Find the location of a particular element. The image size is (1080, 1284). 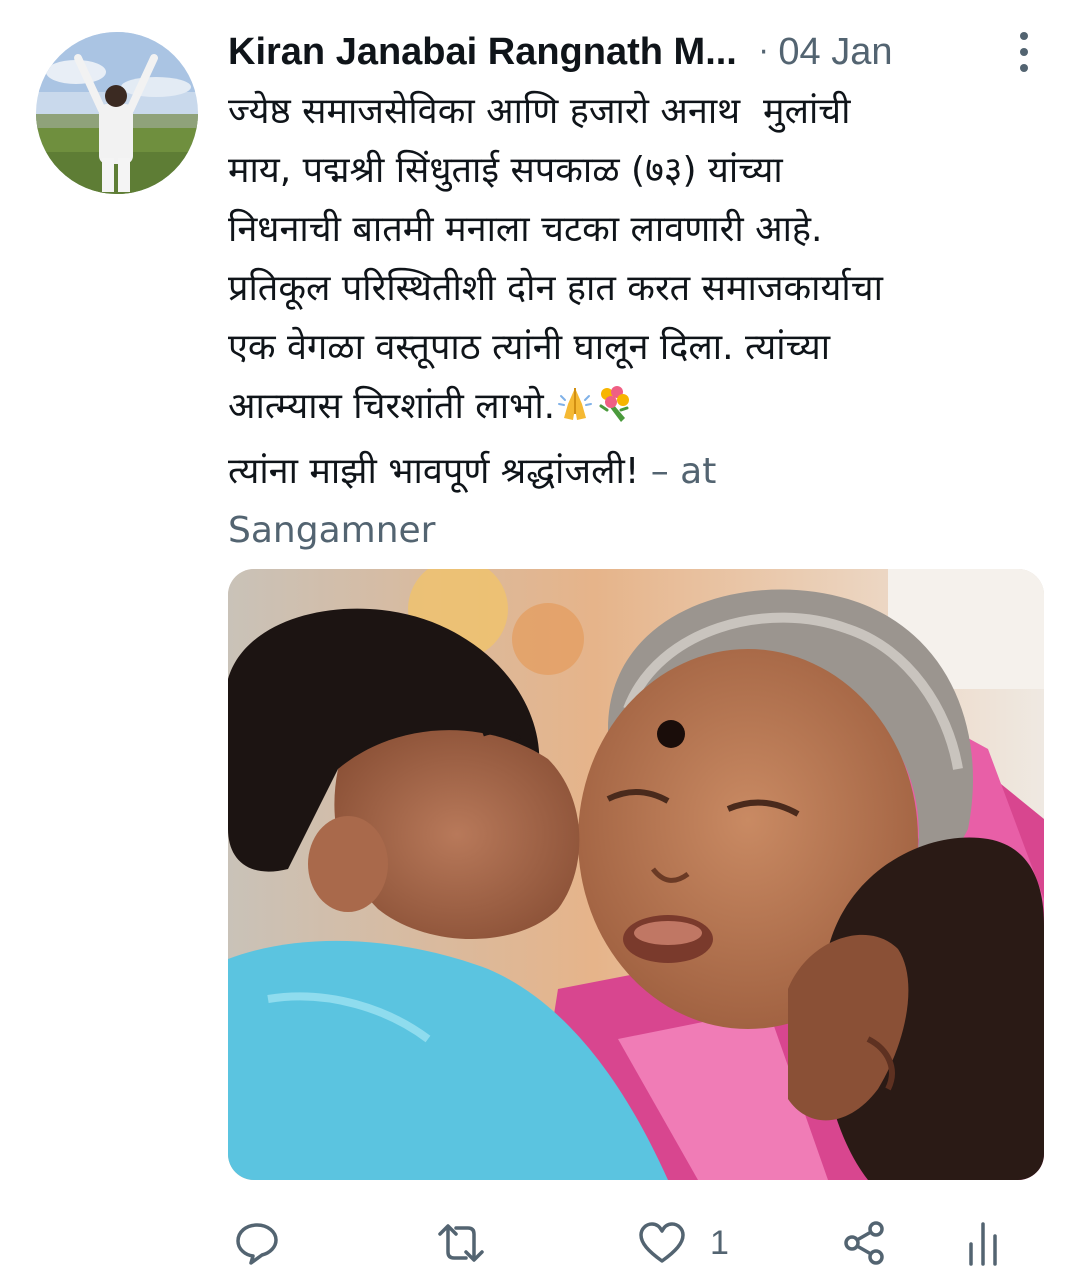

reply-icon is located at coordinates (257, 1244).